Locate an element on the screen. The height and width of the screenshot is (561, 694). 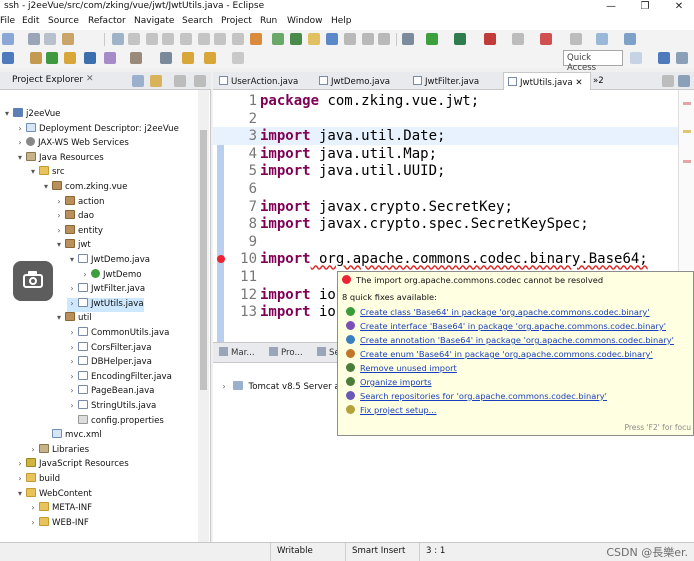
publish-icon is located at coordinates (546, 39).